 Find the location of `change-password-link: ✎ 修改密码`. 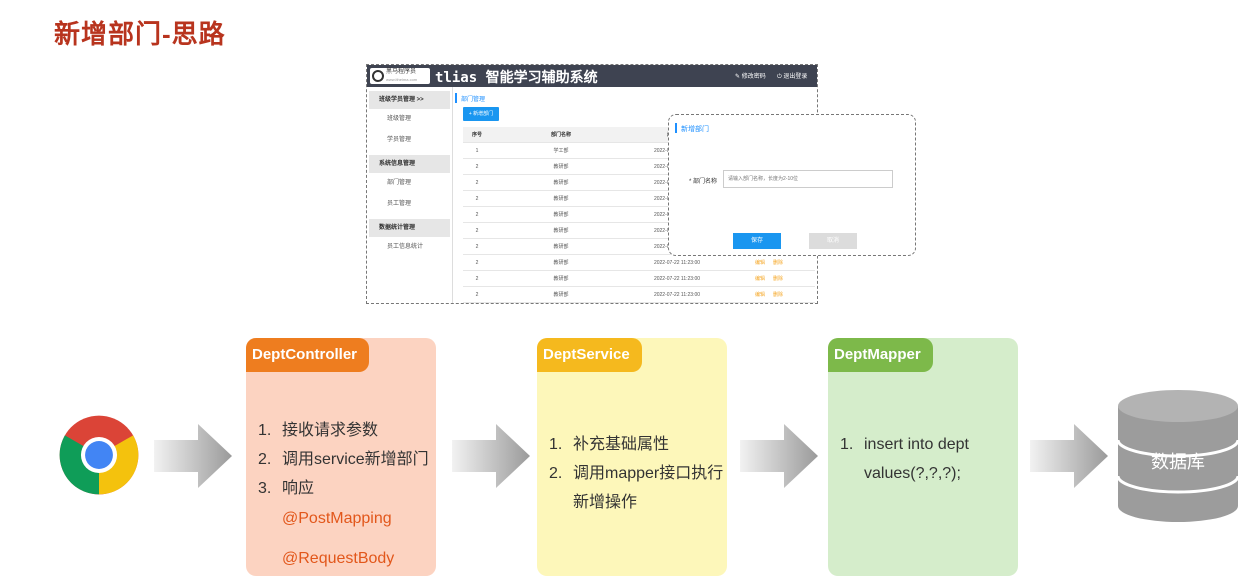

change-password-link: ✎ 修改密码 is located at coordinates (750, 75).